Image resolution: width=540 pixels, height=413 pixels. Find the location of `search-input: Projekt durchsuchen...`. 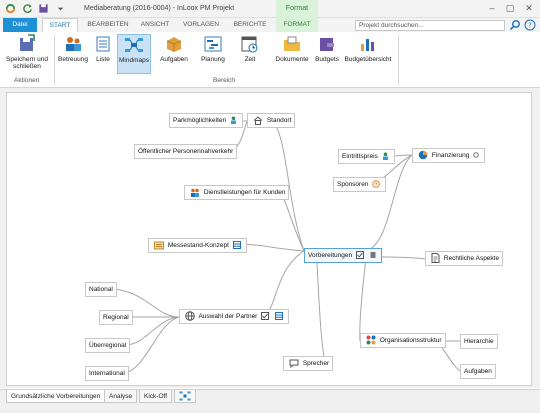

search-input: Projekt durchsuchen... is located at coordinates (430, 25).